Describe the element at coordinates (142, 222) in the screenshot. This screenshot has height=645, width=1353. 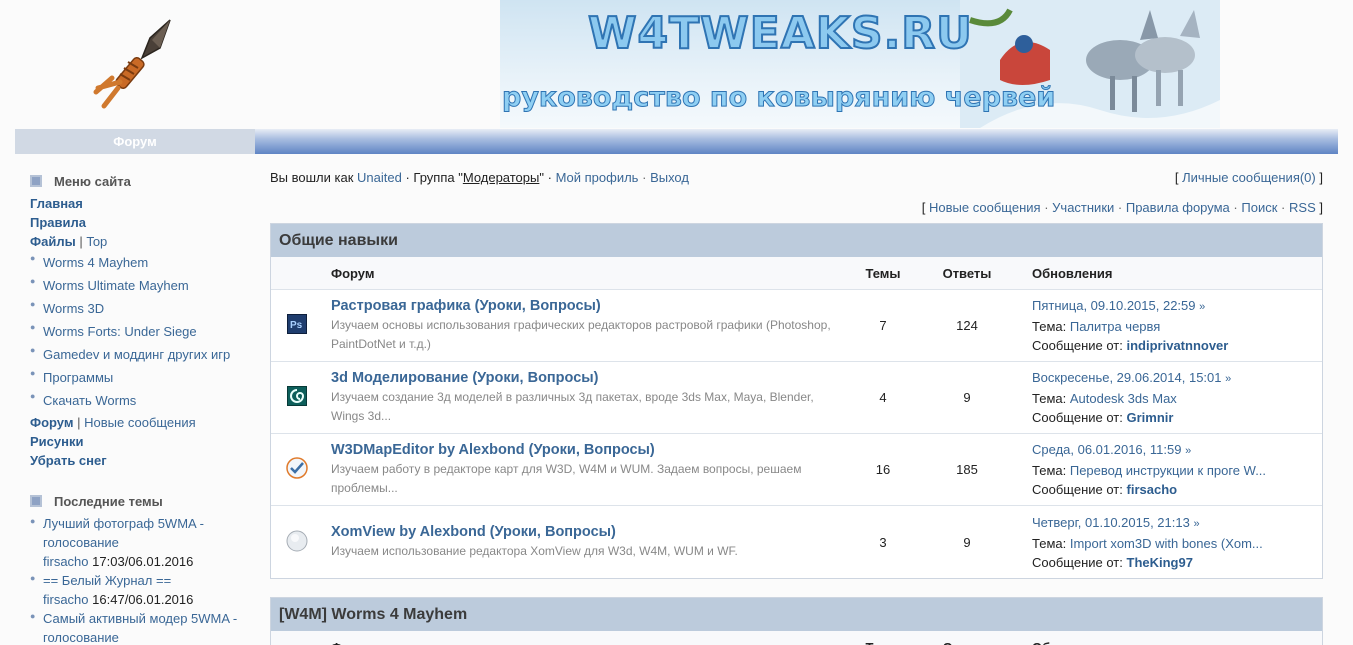
I see `sidebar-item-rules: Правила` at that location.